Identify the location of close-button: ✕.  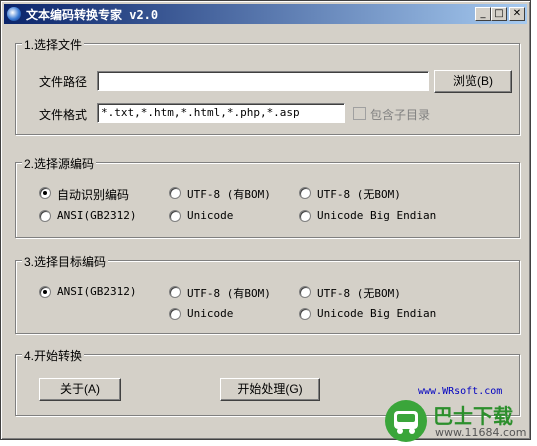
(517, 14).